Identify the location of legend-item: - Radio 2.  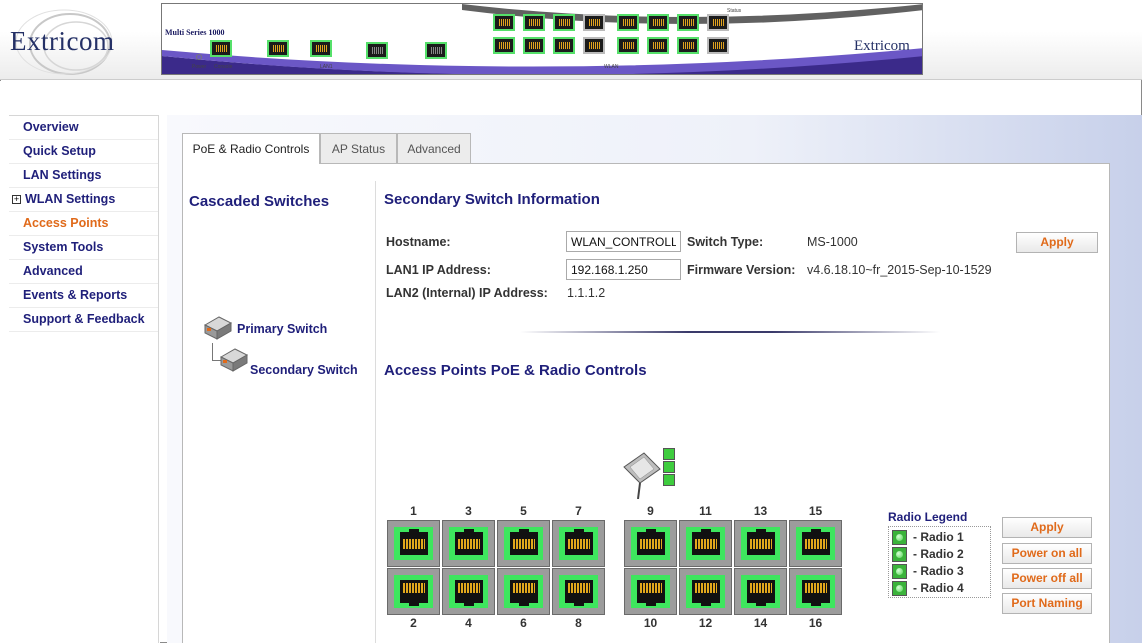
(940, 554).